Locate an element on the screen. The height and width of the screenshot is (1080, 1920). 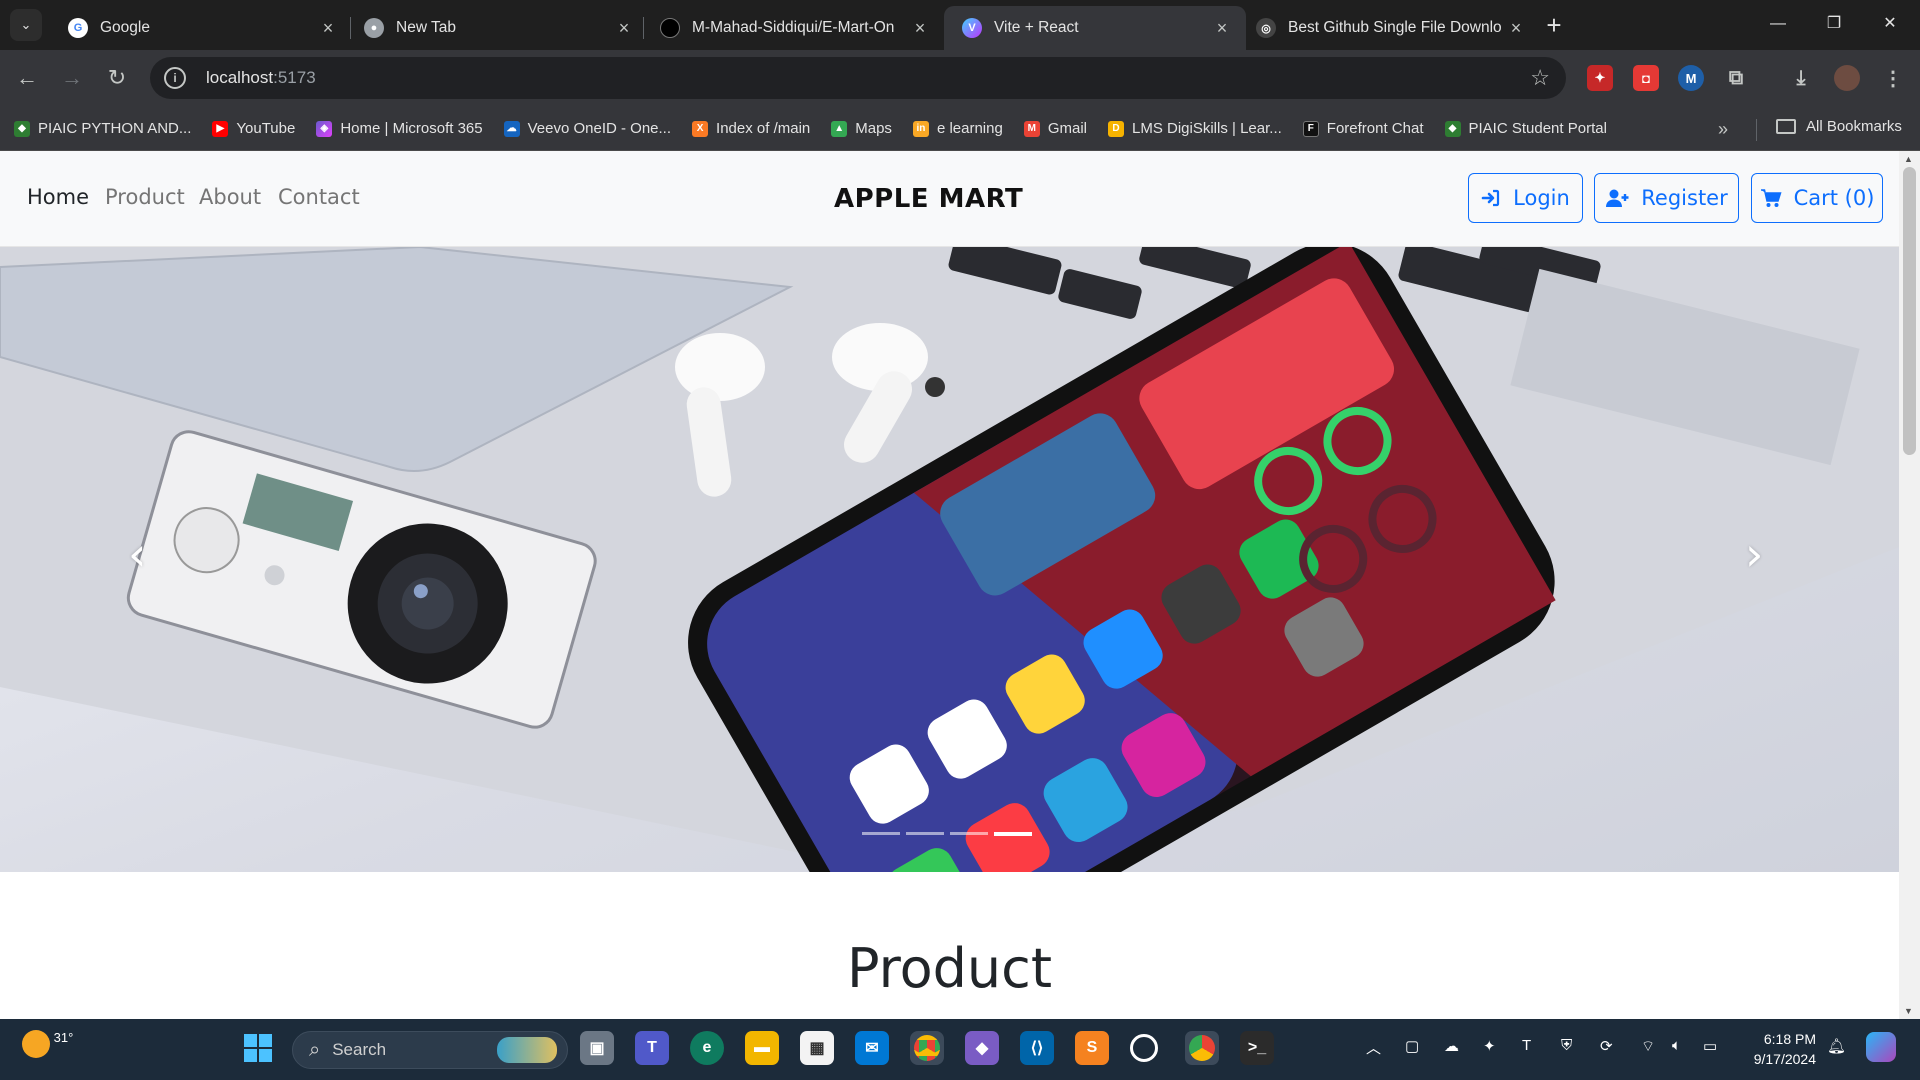
task-view-icon: ▣ is located at coordinates (597, 1048).